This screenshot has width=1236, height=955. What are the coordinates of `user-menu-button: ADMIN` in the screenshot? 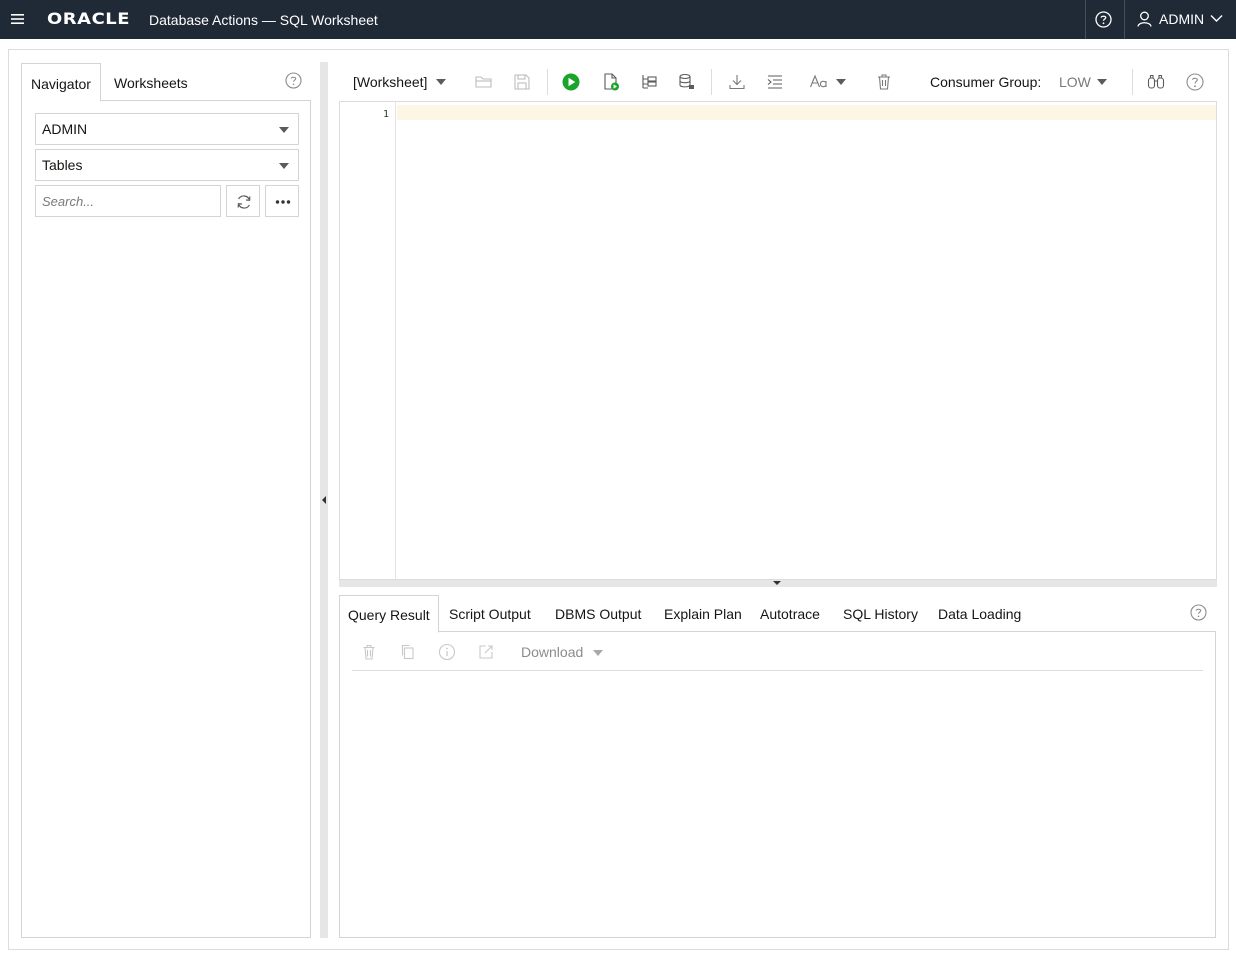 It's located at (1181, 19).